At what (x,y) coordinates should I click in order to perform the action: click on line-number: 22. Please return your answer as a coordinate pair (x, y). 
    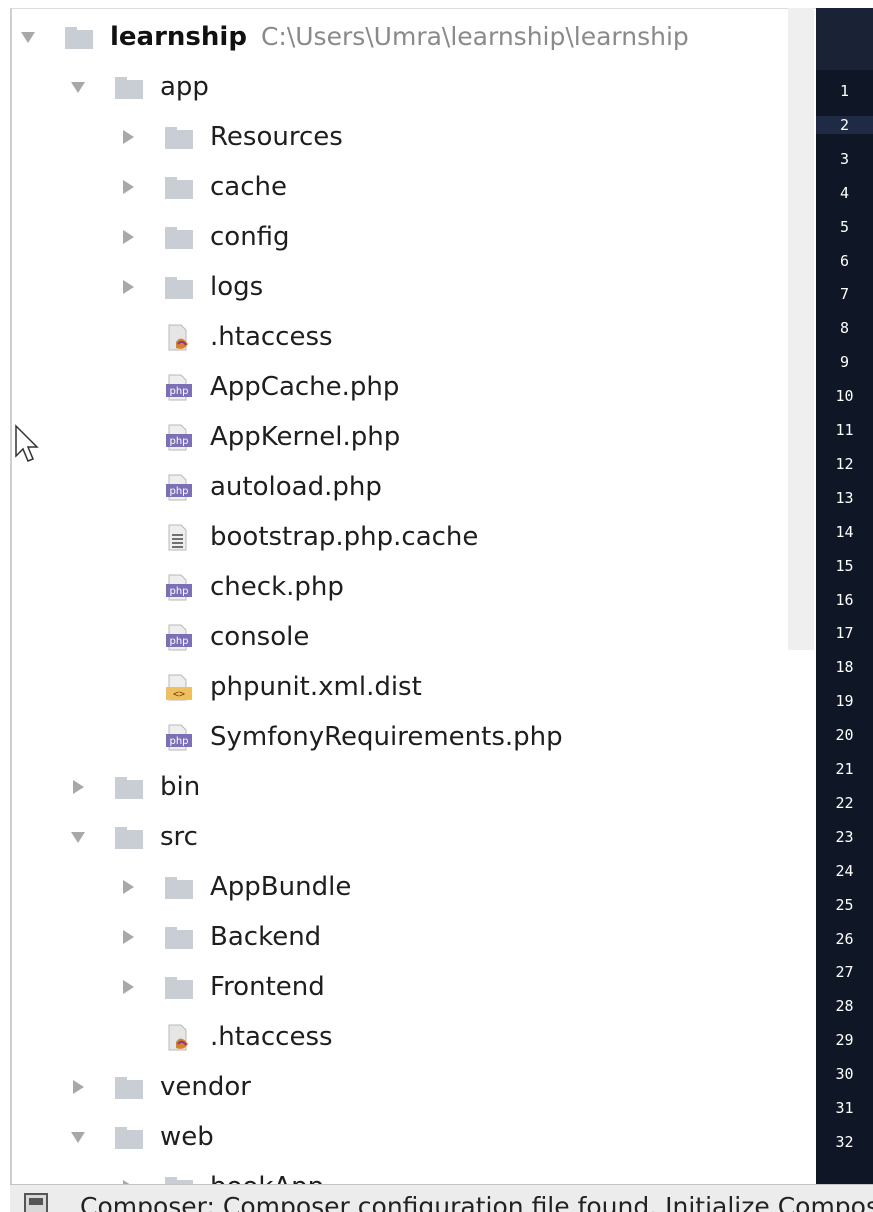
    Looking at the image, I should click on (844, 803).